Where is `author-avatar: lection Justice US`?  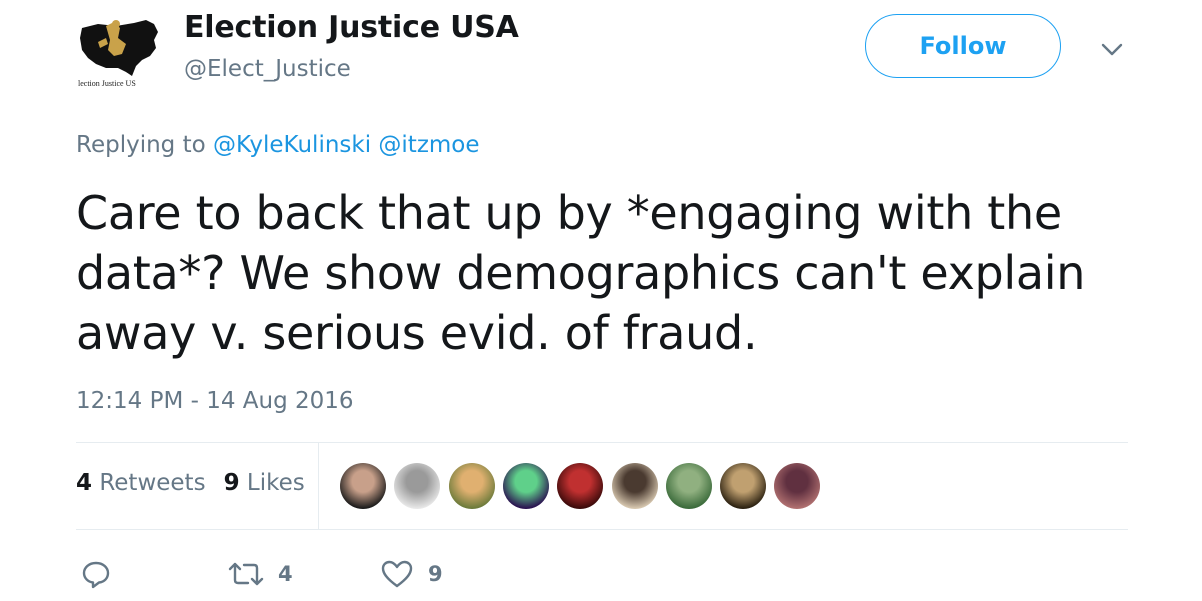
author-avatar: lection Justice US is located at coordinates (119, 52).